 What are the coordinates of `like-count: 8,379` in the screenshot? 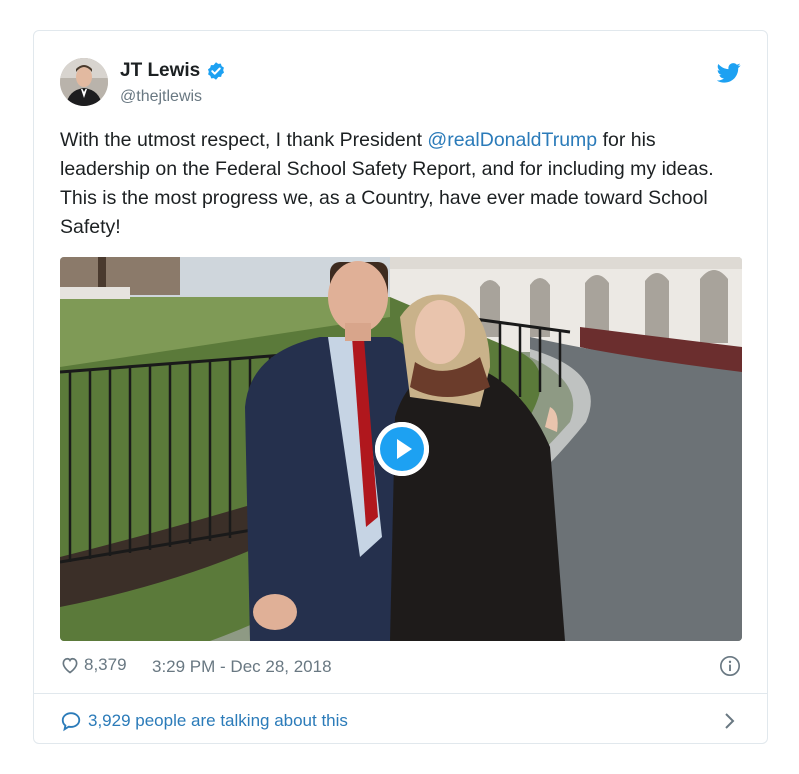 It's located at (105, 664).